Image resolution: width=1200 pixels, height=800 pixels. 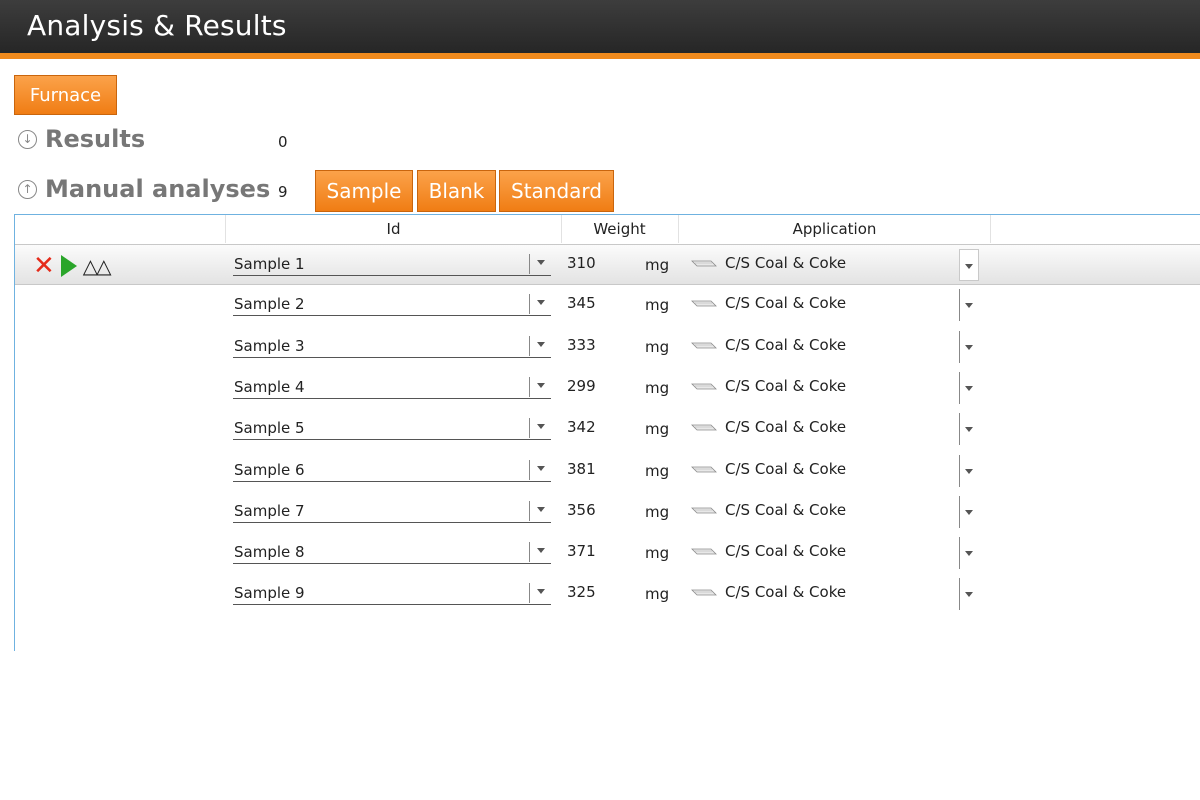 I want to click on sample-id-combobox: Sample 1, so click(x=392, y=264).